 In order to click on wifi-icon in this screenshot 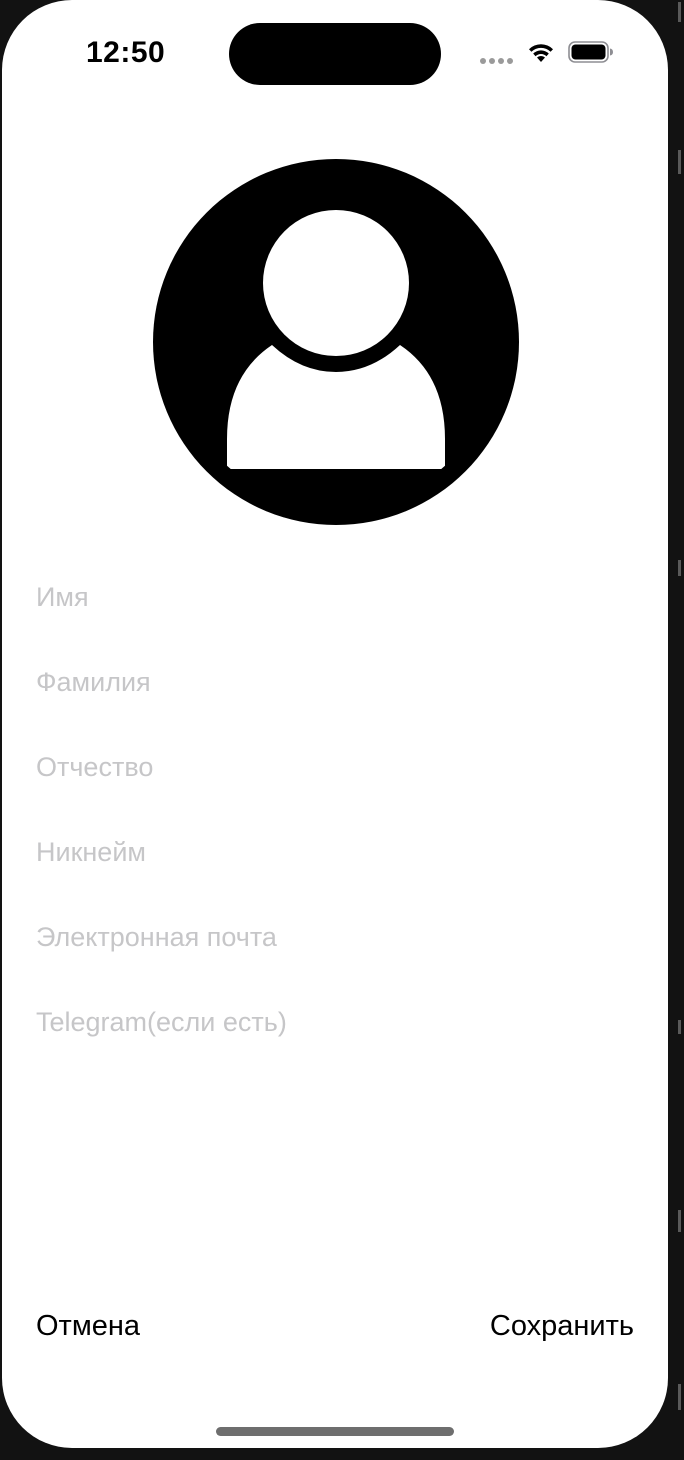, I will do `click(541, 53)`.